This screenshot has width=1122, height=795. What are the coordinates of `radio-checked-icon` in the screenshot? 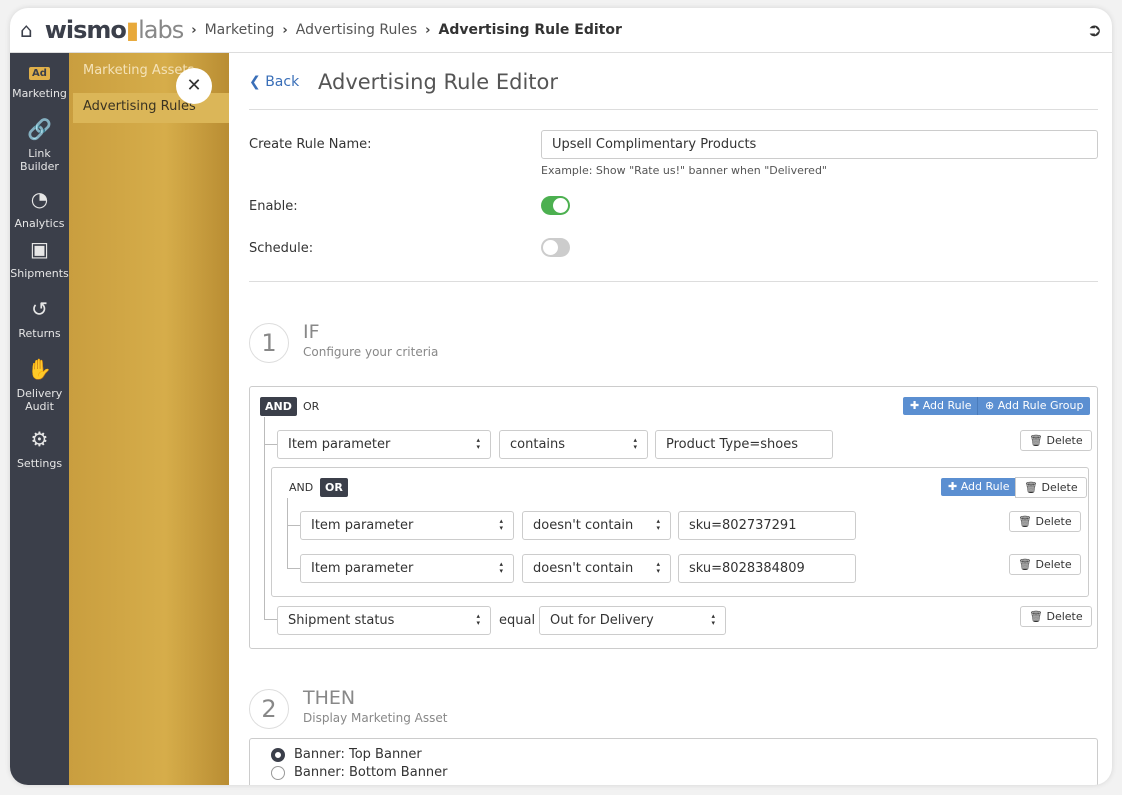 It's located at (278, 755).